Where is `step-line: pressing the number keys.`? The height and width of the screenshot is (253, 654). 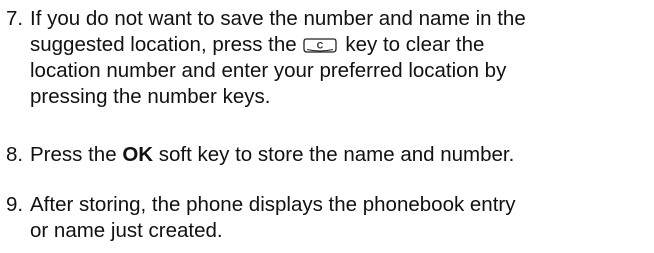
step-line: pressing the number keys. is located at coordinates (150, 96).